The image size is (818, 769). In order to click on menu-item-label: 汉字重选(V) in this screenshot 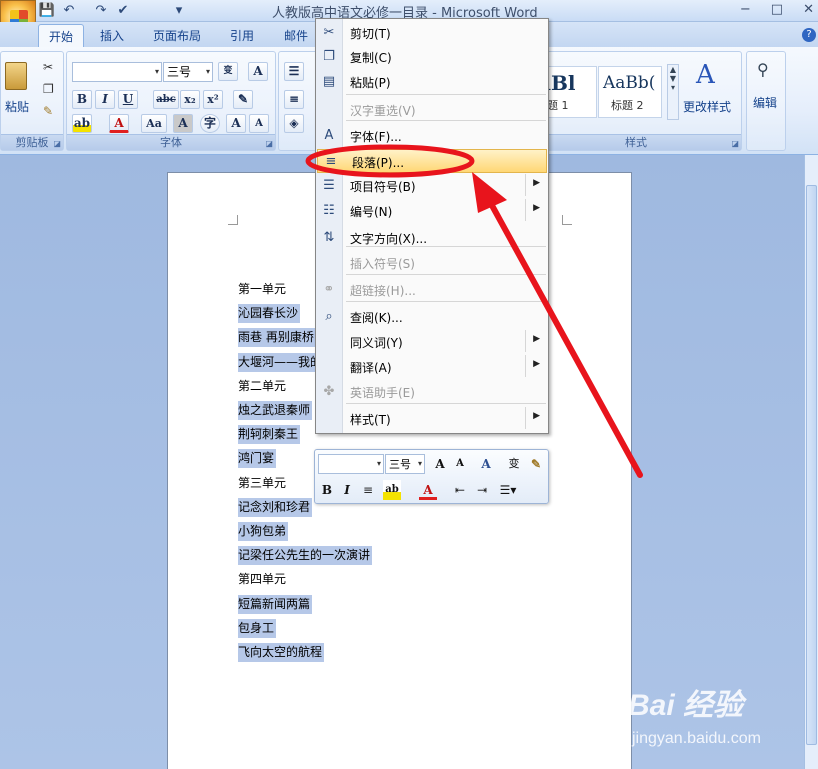, I will do `click(383, 111)`.